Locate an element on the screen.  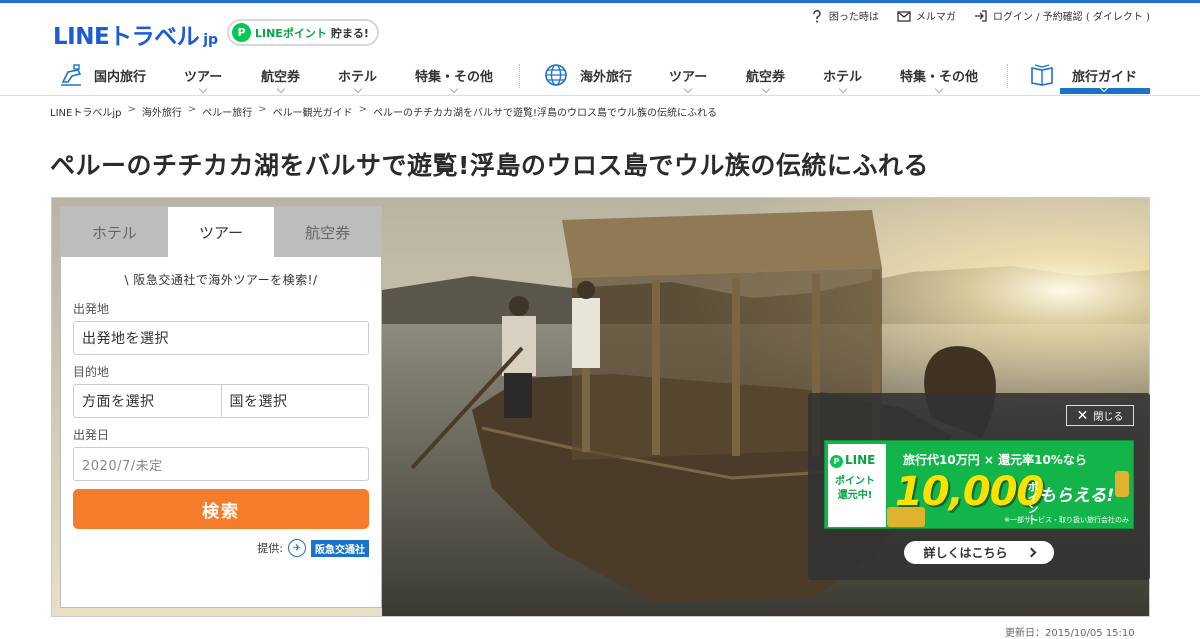
search-button: 検索 is located at coordinates (221, 509).